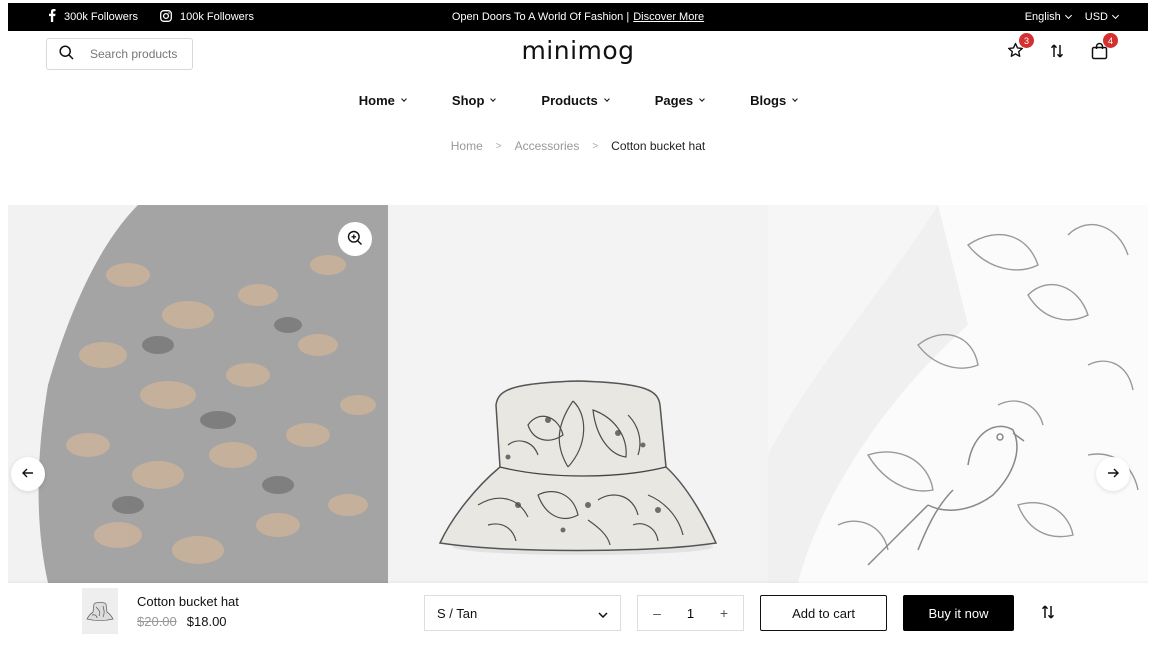 The image size is (1160, 660). I want to click on nav-item-blogs: Blogs, so click(773, 100).